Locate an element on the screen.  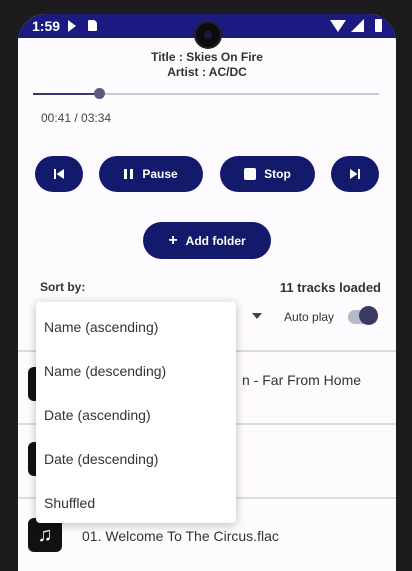
sort-option-name-asc: Name (ascending) is located at coordinates (101, 327).